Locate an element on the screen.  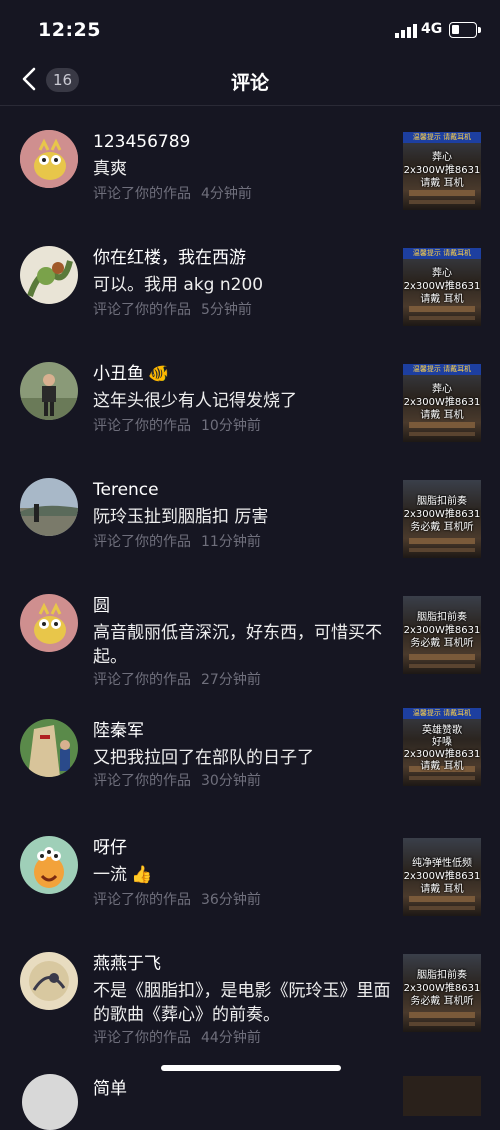
status-time: 12:25 is located at coordinates (69, 30).